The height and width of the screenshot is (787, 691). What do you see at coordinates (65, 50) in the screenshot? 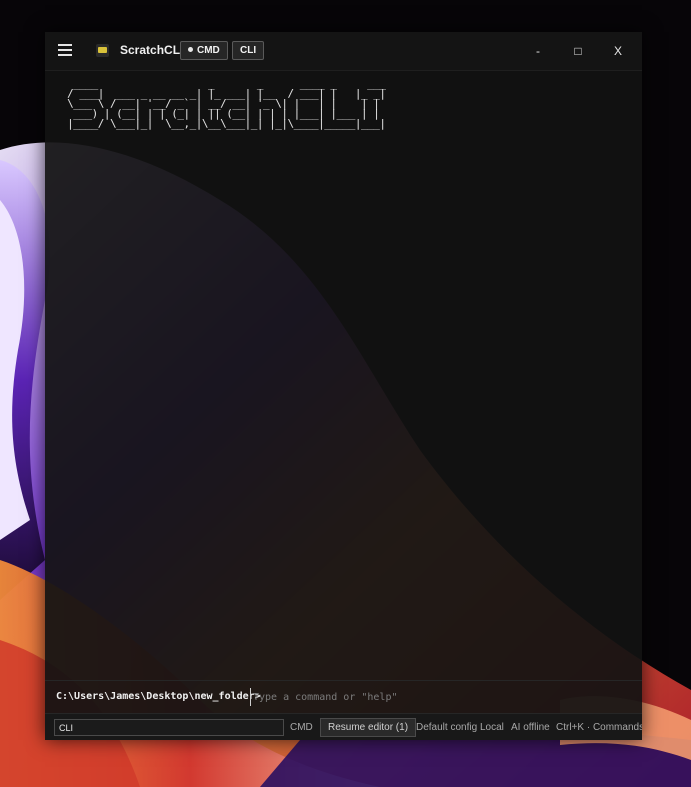
I see `hamburger-menu-icon` at bounding box center [65, 50].